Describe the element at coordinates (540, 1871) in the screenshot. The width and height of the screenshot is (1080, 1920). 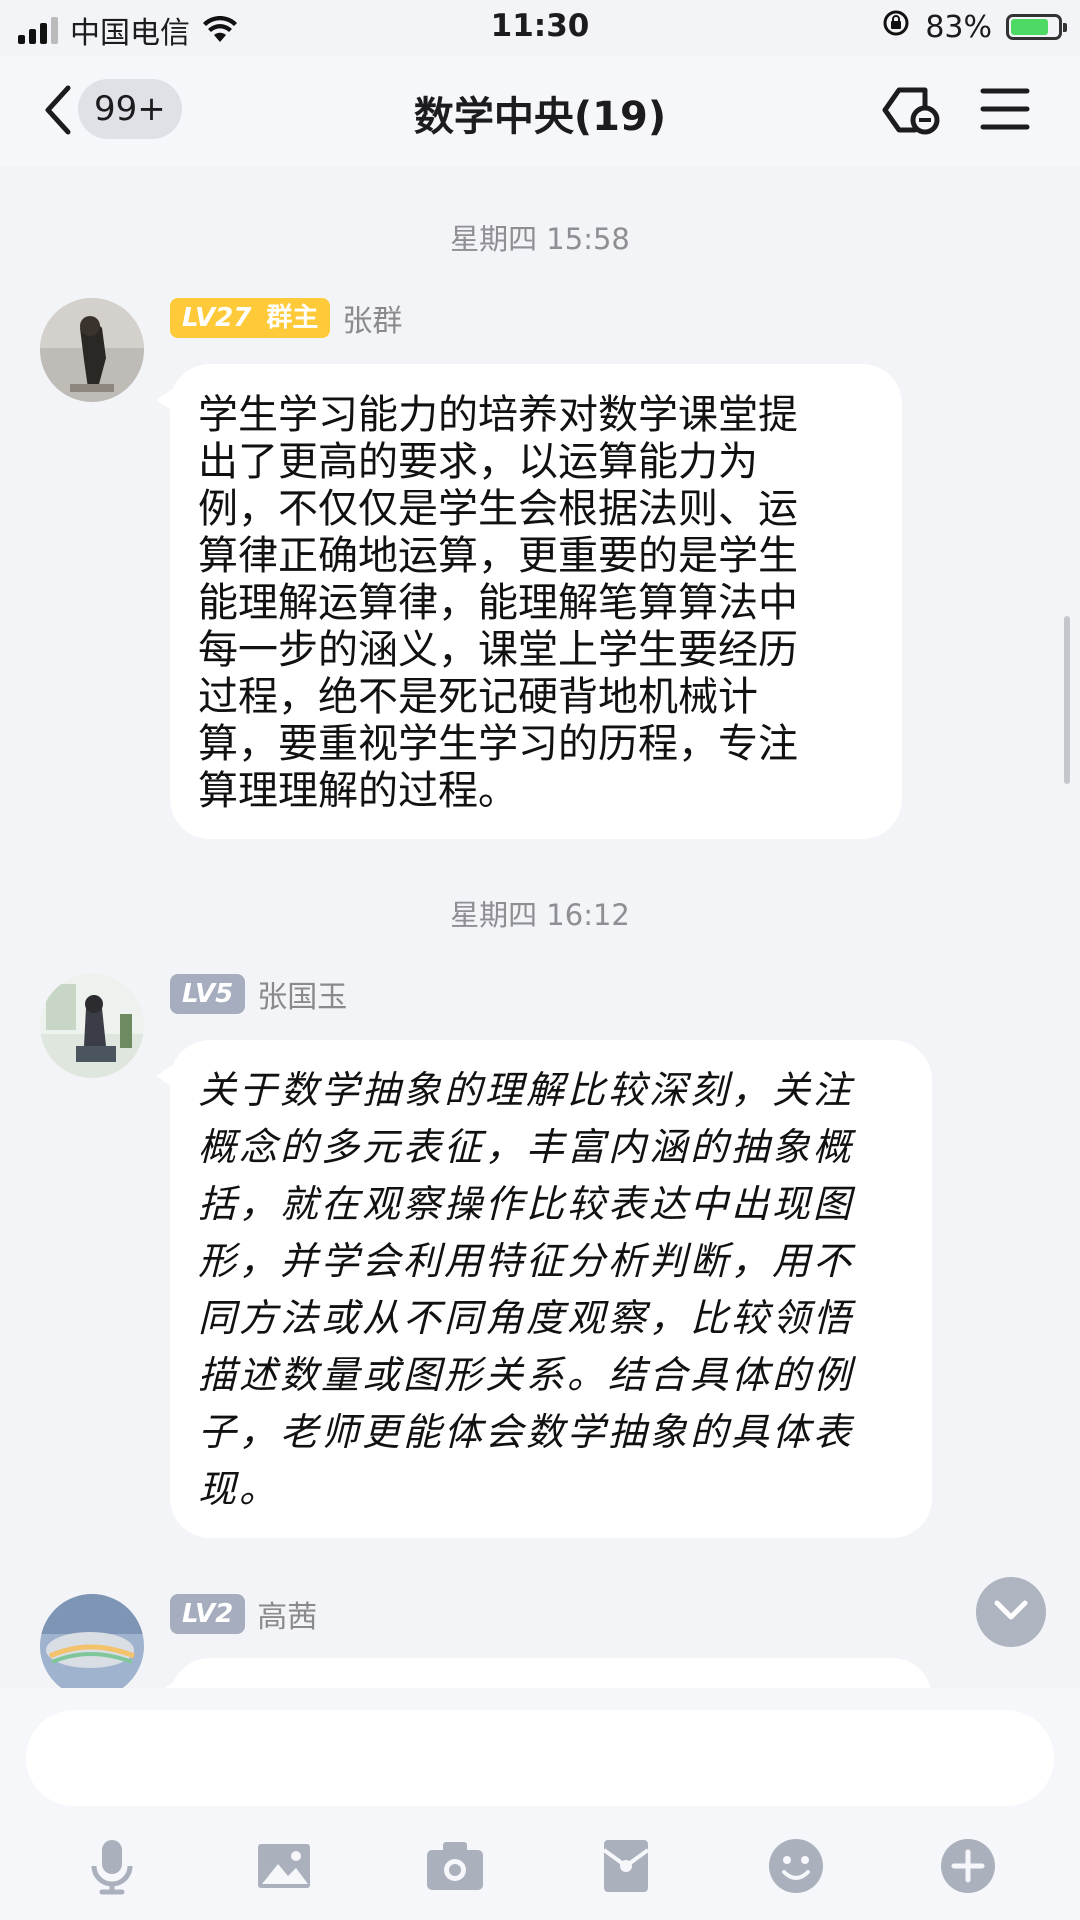
I see `input-toolbar` at that location.